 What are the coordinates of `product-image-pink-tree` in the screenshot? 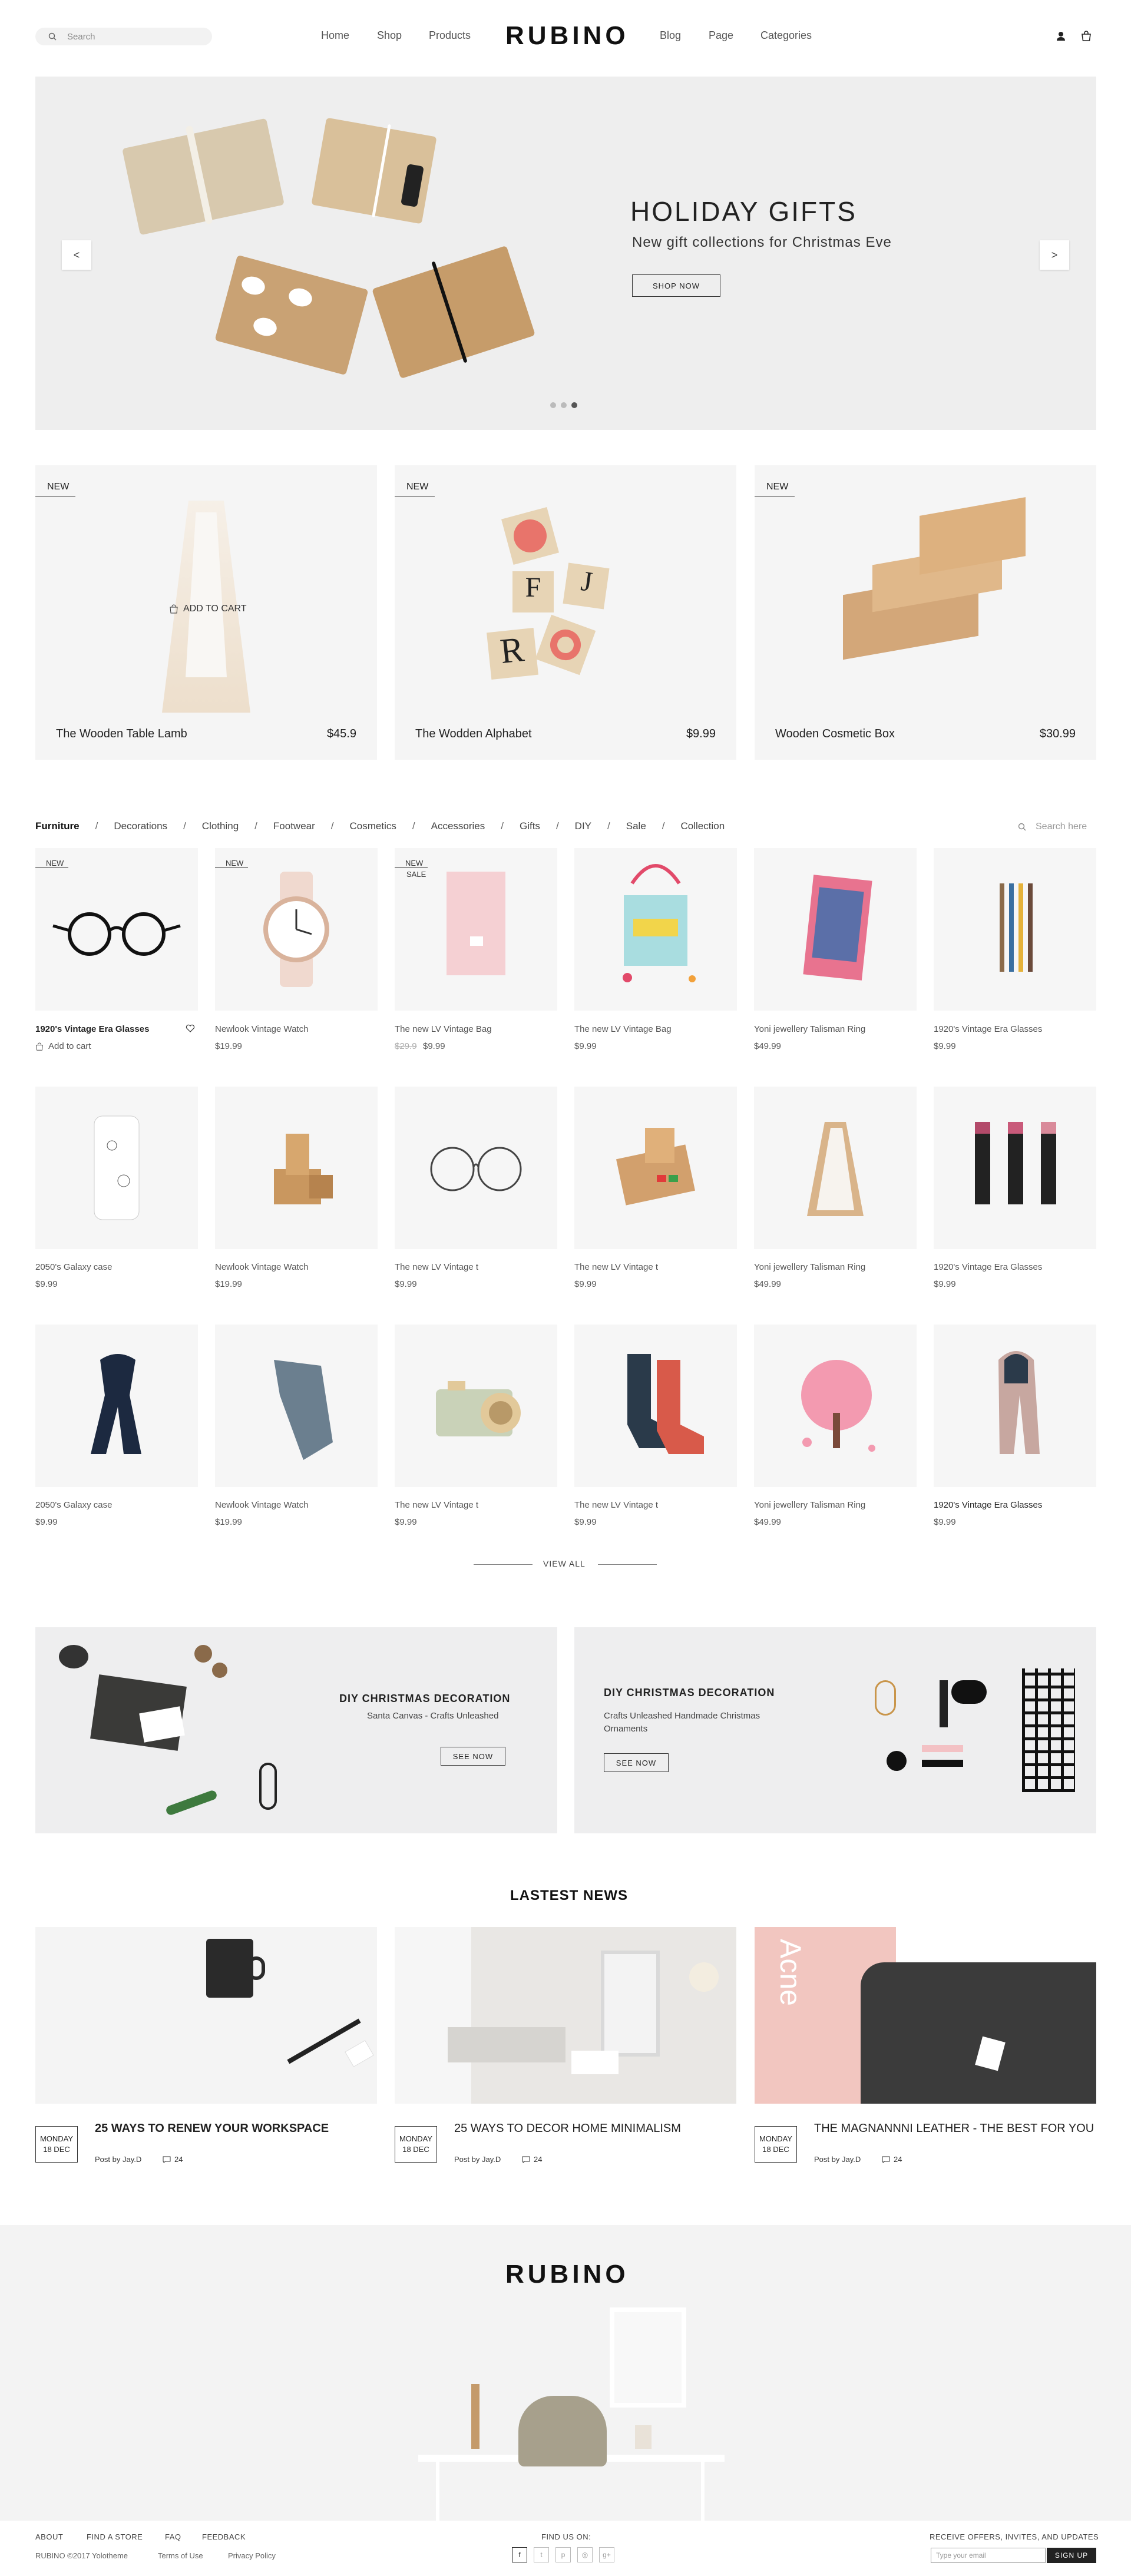 It's located at (836, 1406).